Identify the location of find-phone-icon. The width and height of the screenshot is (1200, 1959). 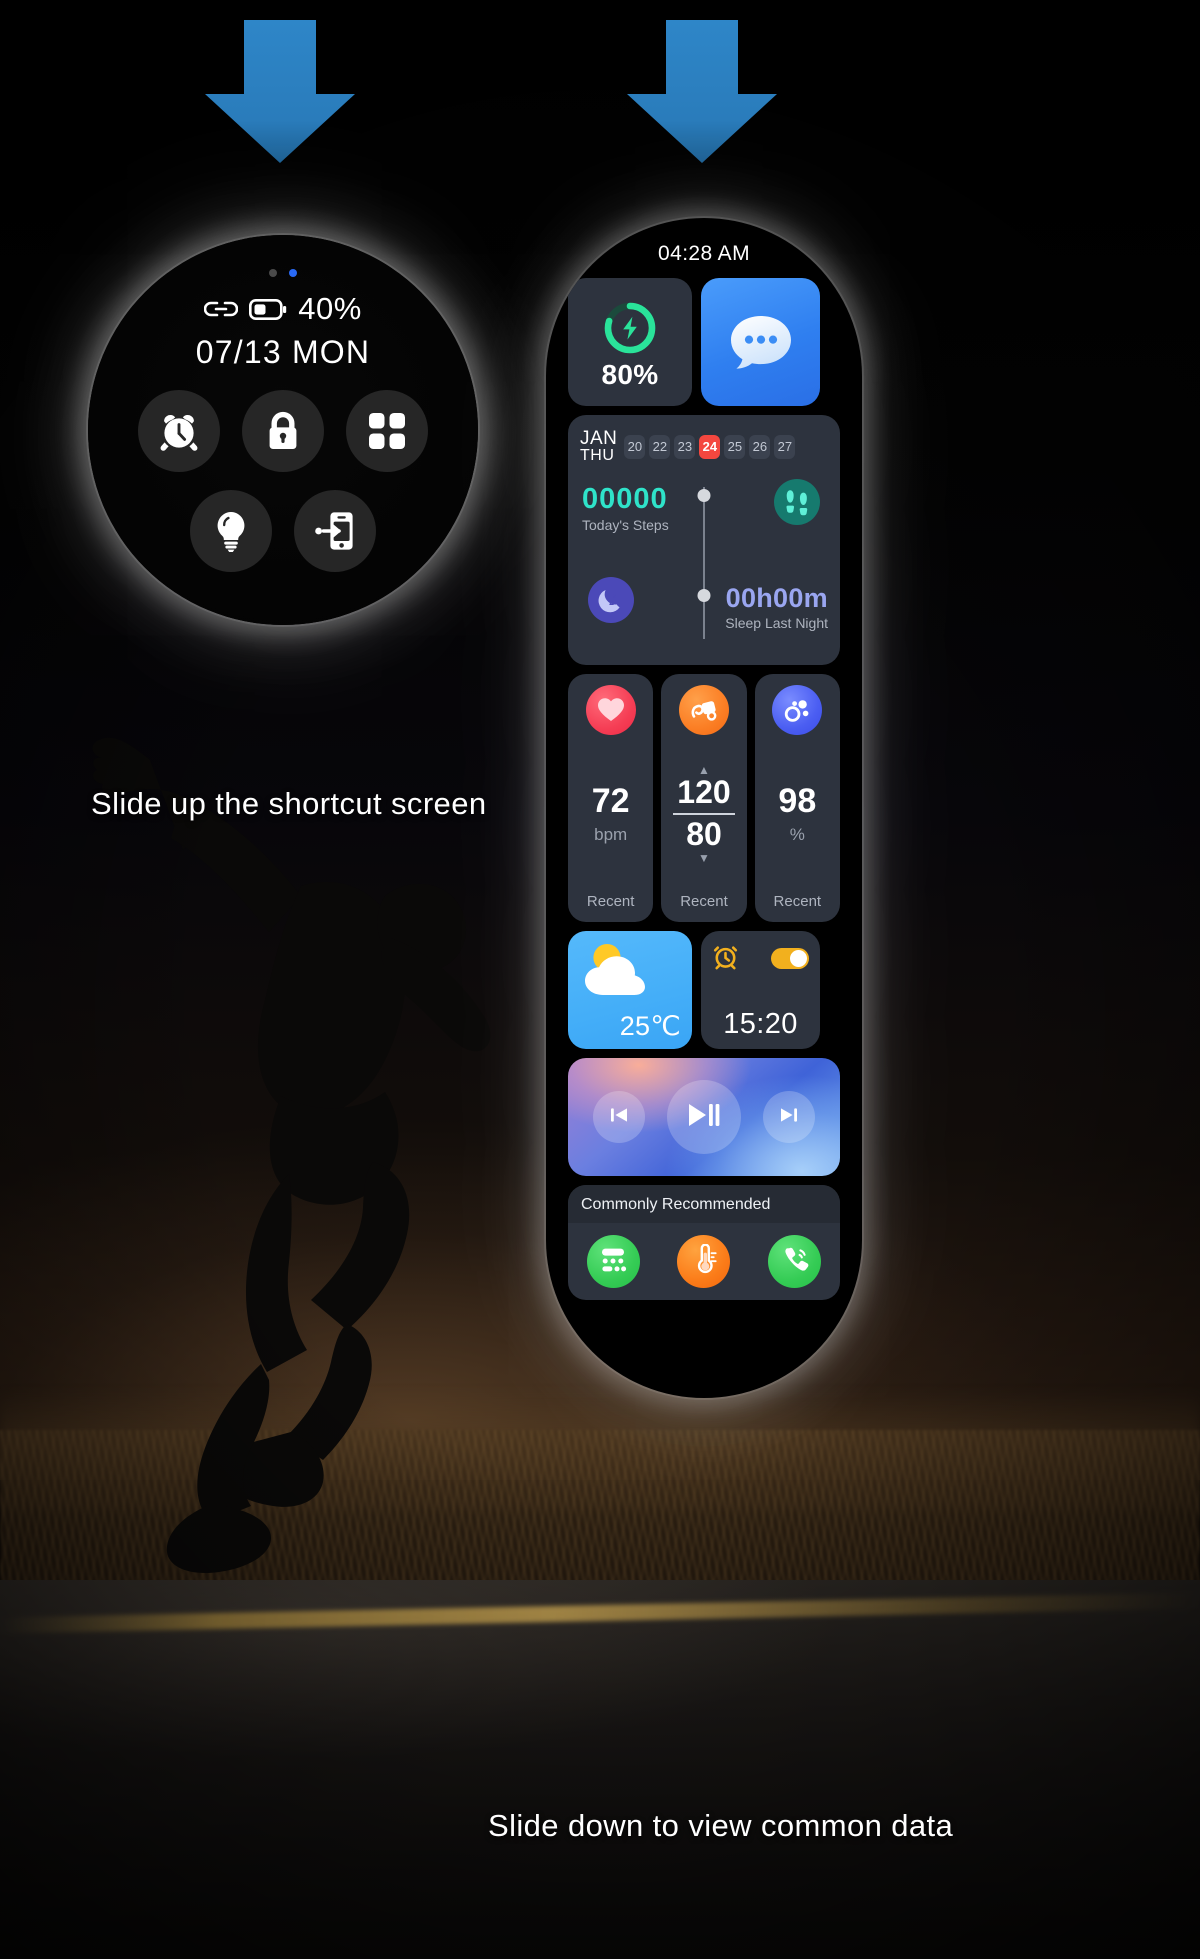
(335, 531).